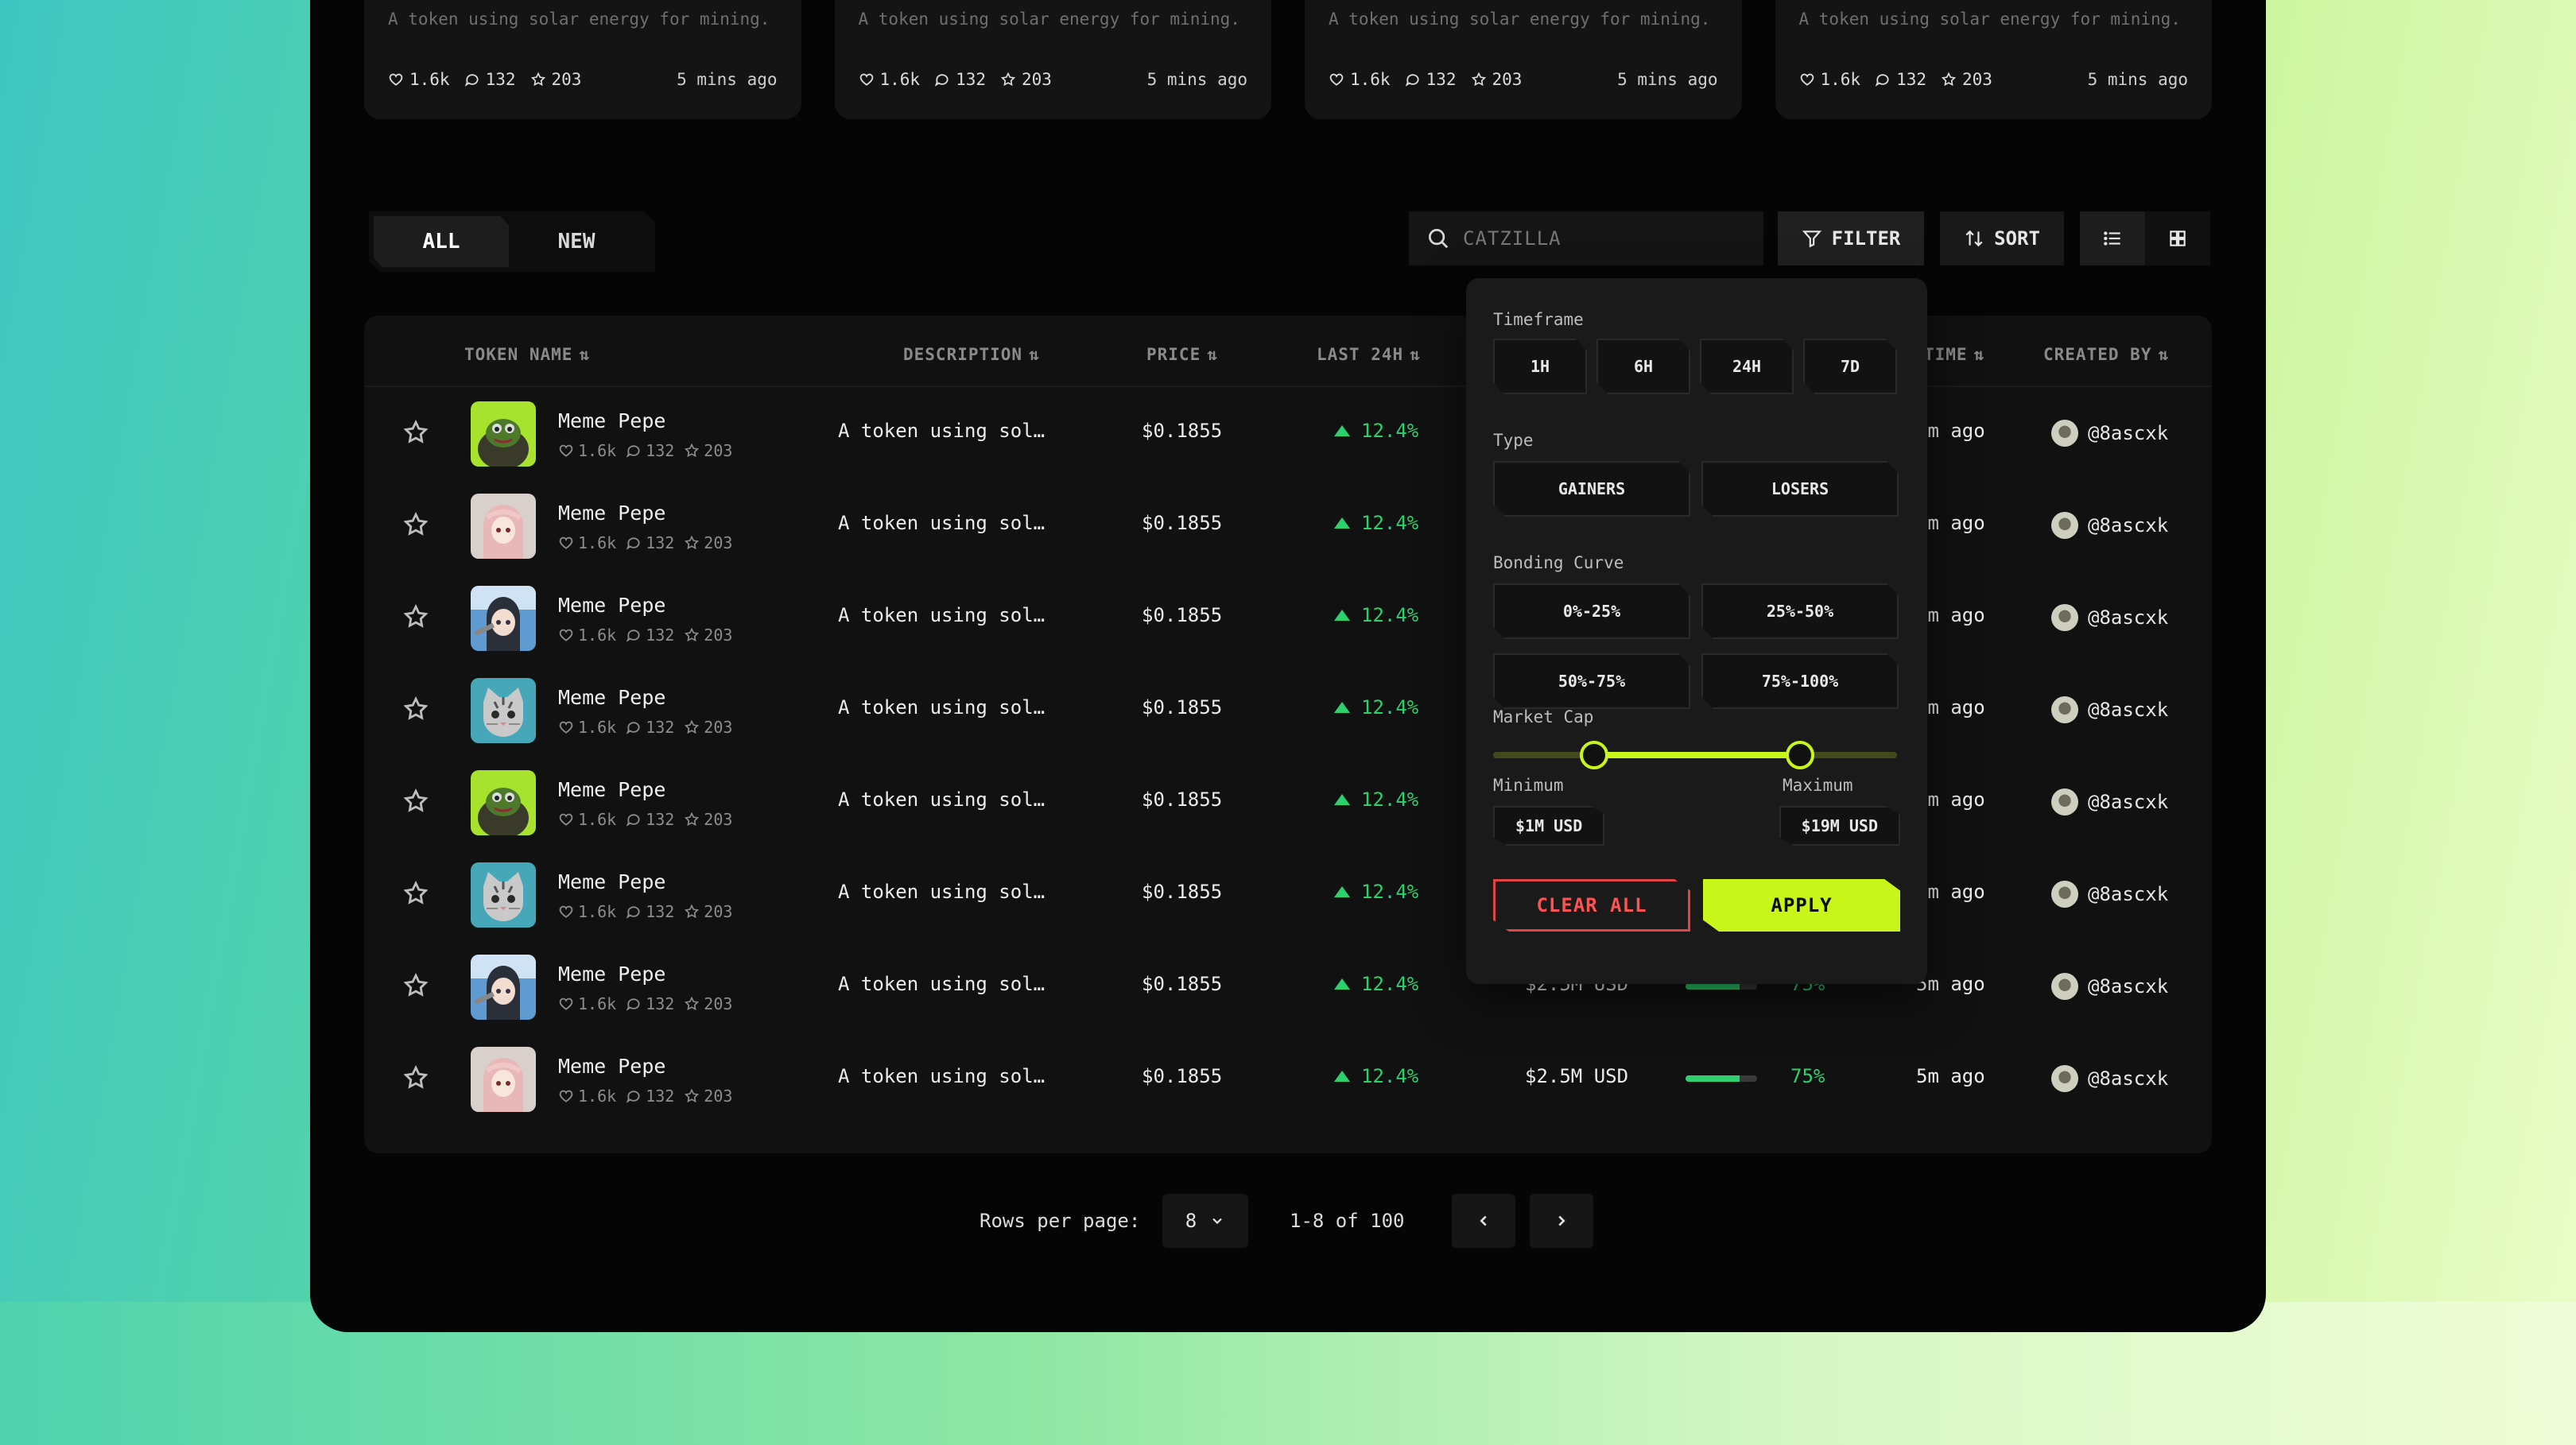  I want to click on type-gainers: GAINERS, so click(1591, 489).